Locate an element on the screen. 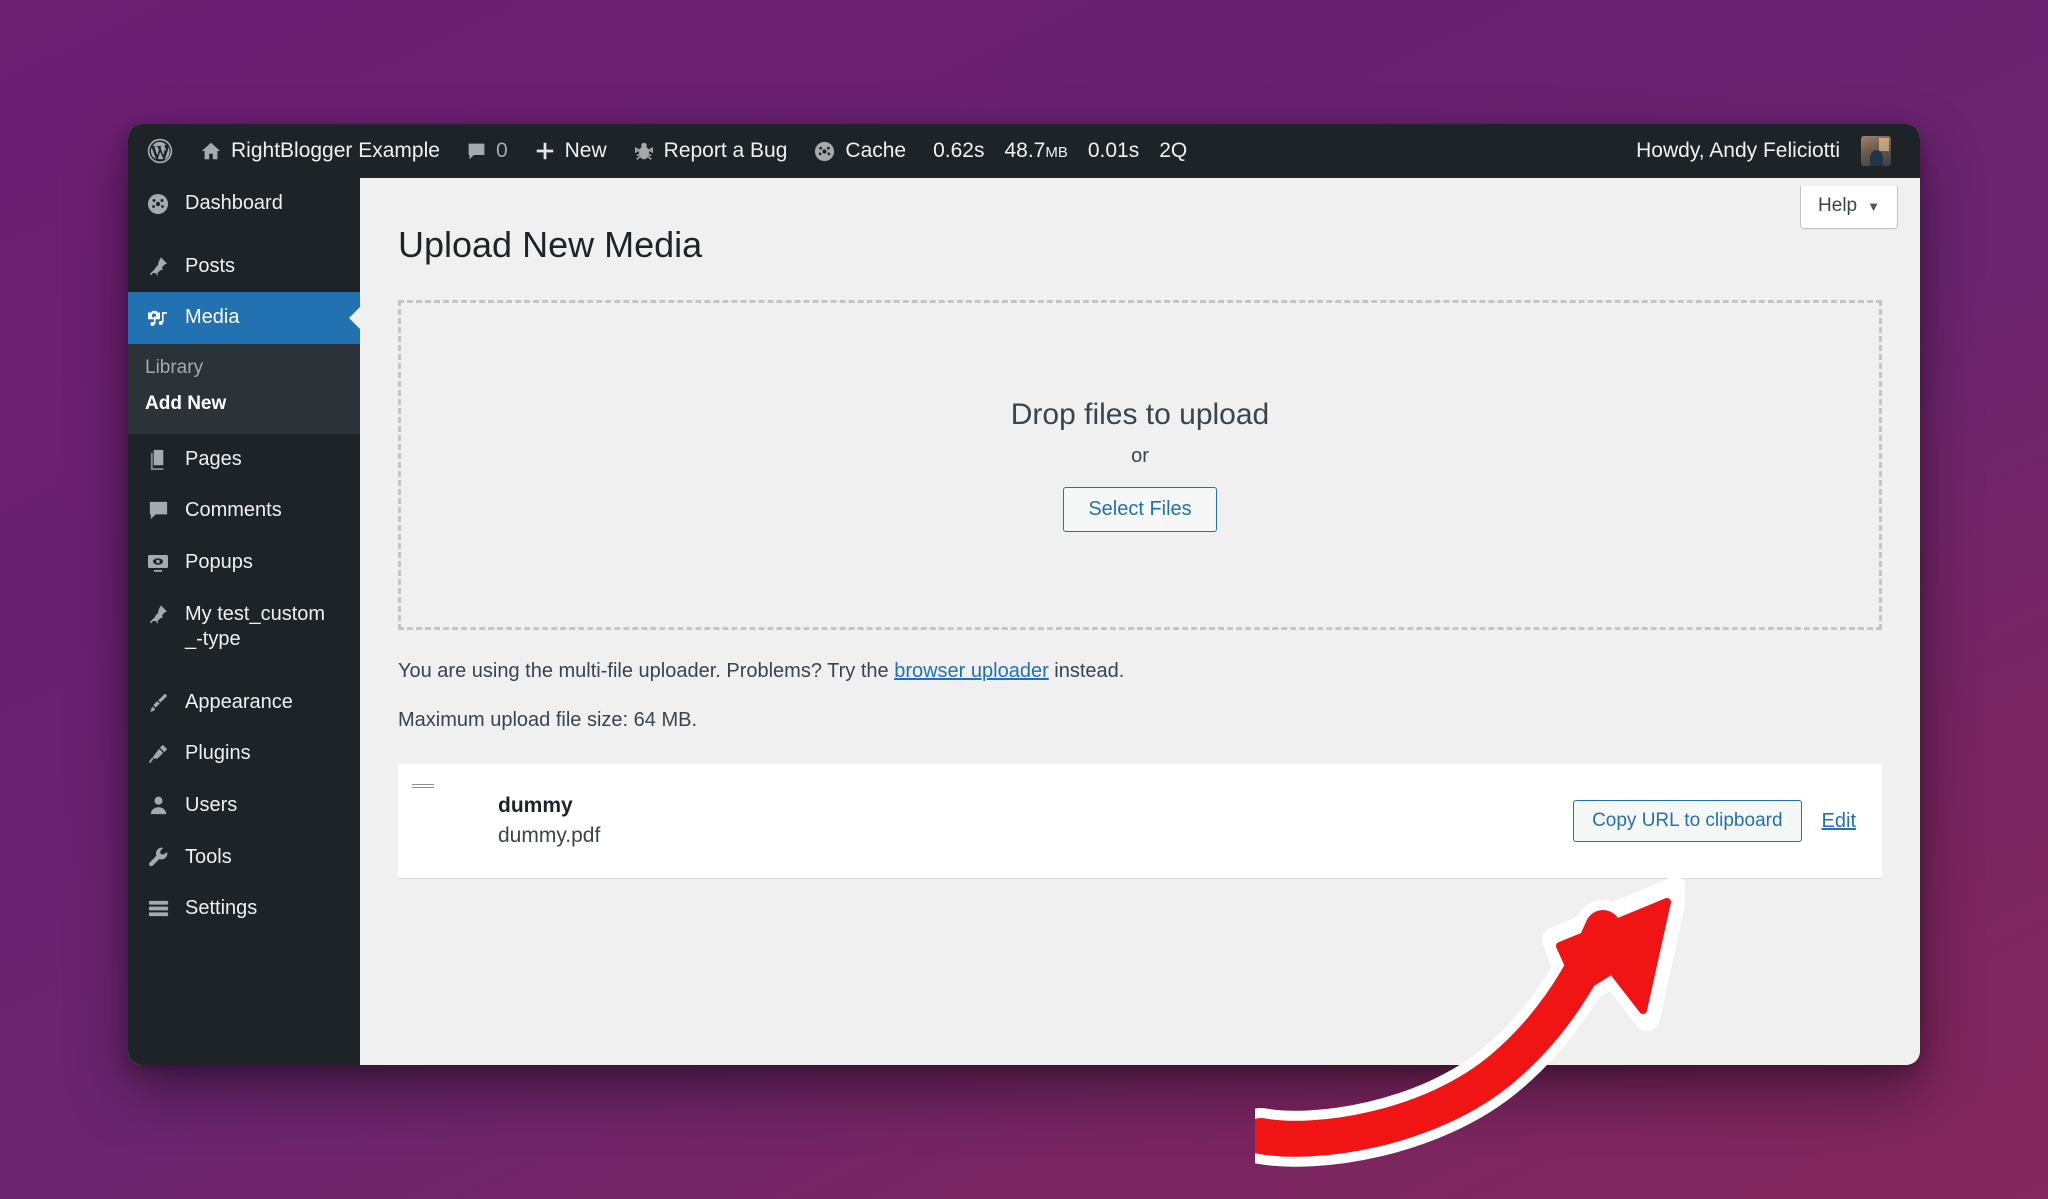  admin-bar-performance-stats: 0.62s 48.7MB 0.01s 2Q is located at coordinates (1060, 151).